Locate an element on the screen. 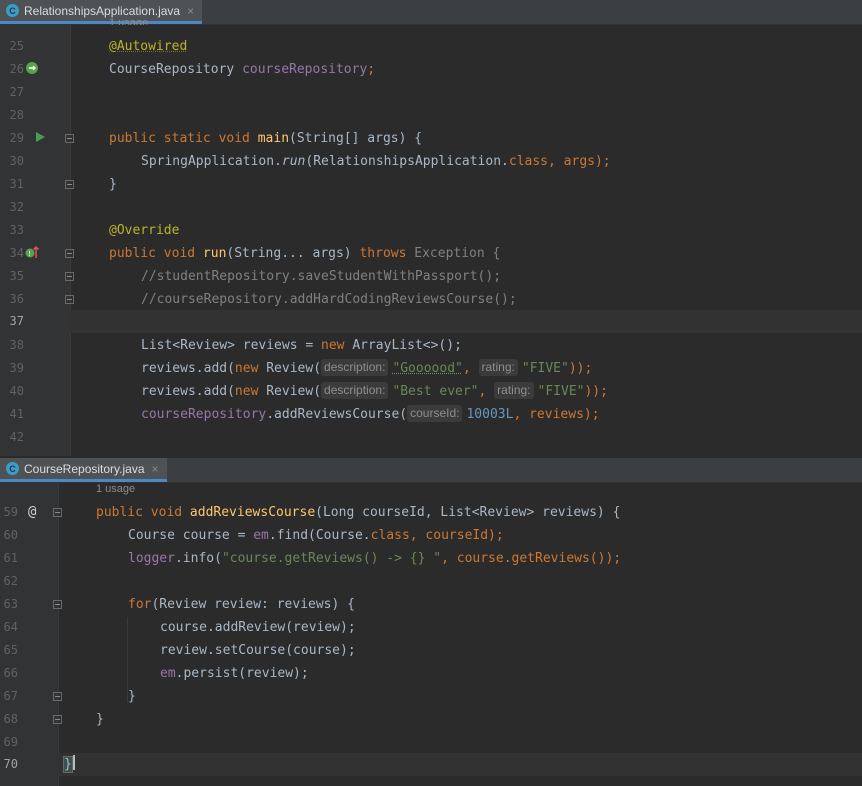 The width and height of the screenshot is (862, 786). line-number: 64 is located at coordinates (10, 627).